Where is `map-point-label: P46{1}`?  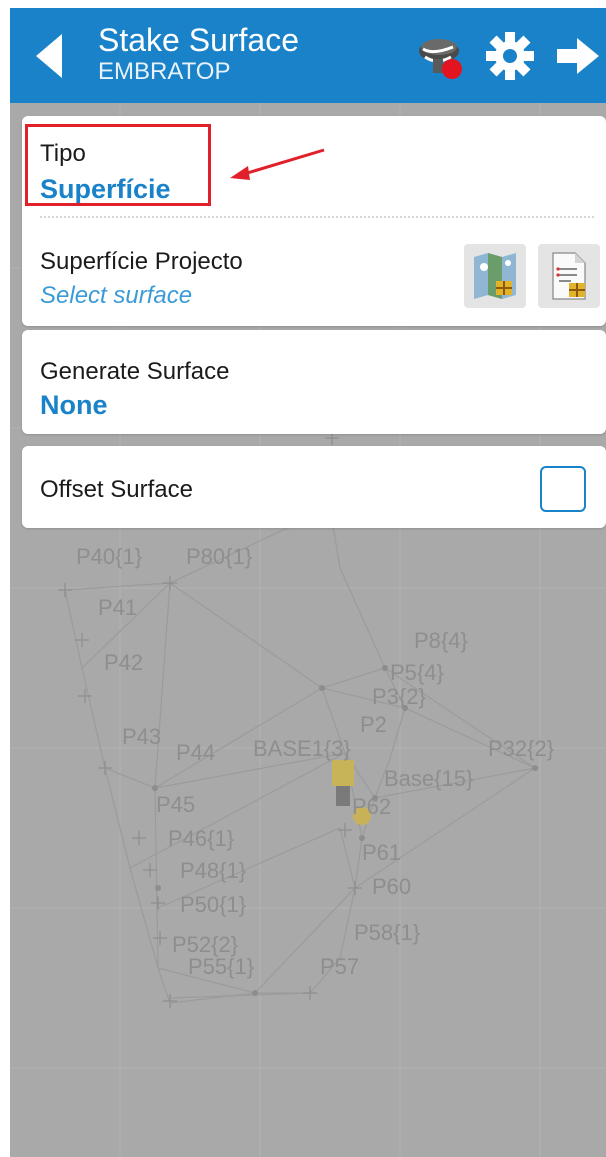
map-point-label: P46{1} is located at coordinates (201, 838).